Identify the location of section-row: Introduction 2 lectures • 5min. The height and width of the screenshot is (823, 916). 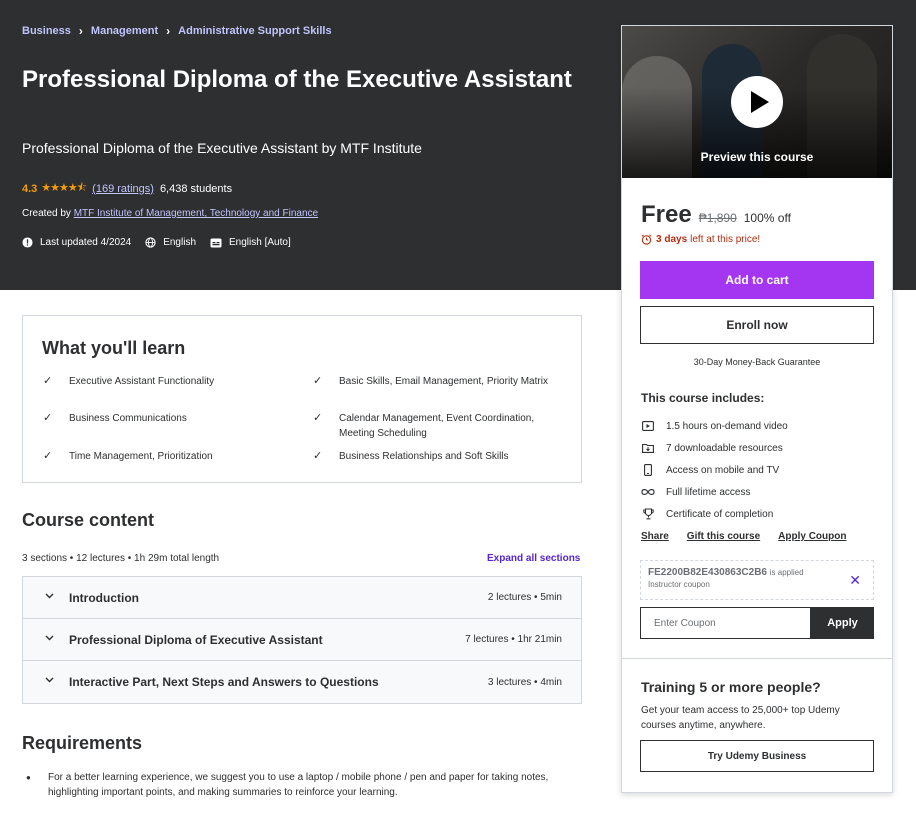
(302, 598).